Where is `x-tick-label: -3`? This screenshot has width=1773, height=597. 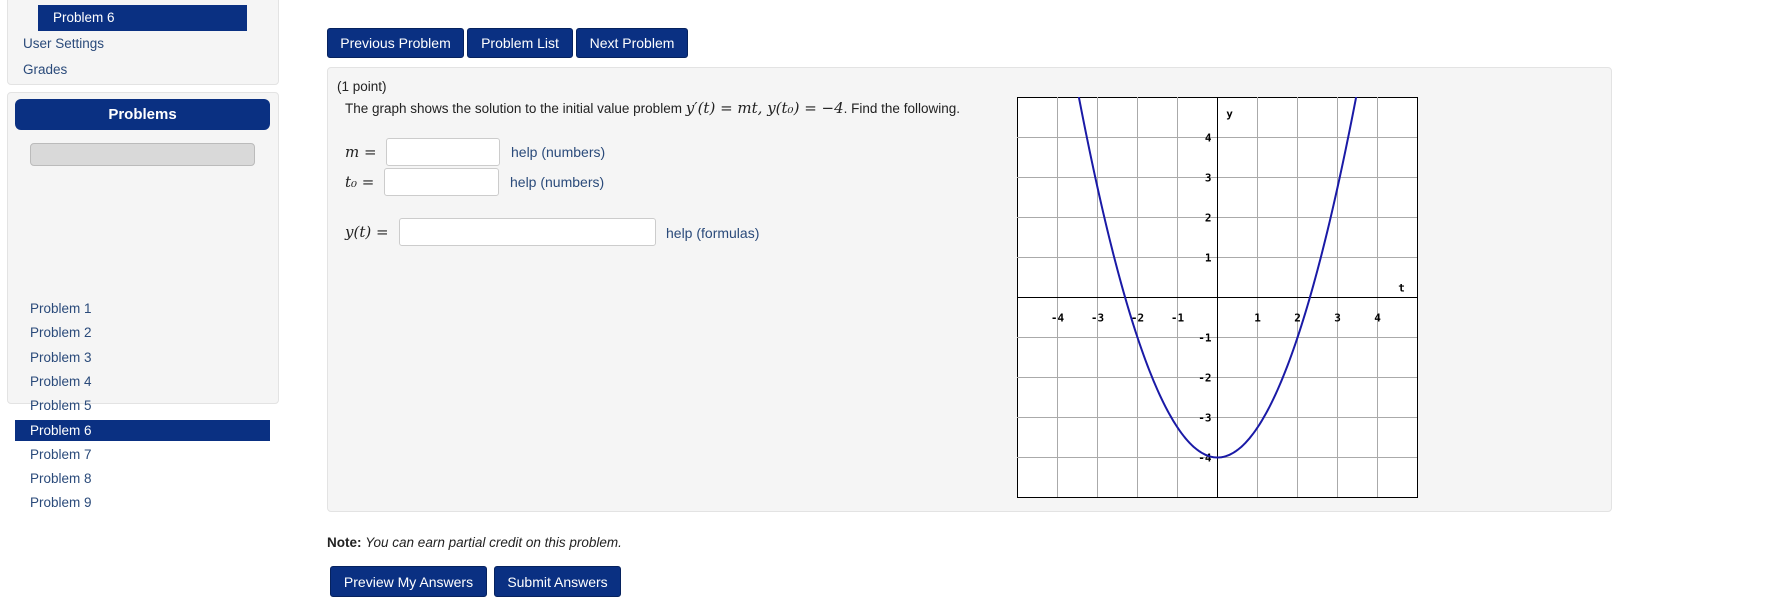
x-tick-label: -3 is located at coordinates (1097, 318).